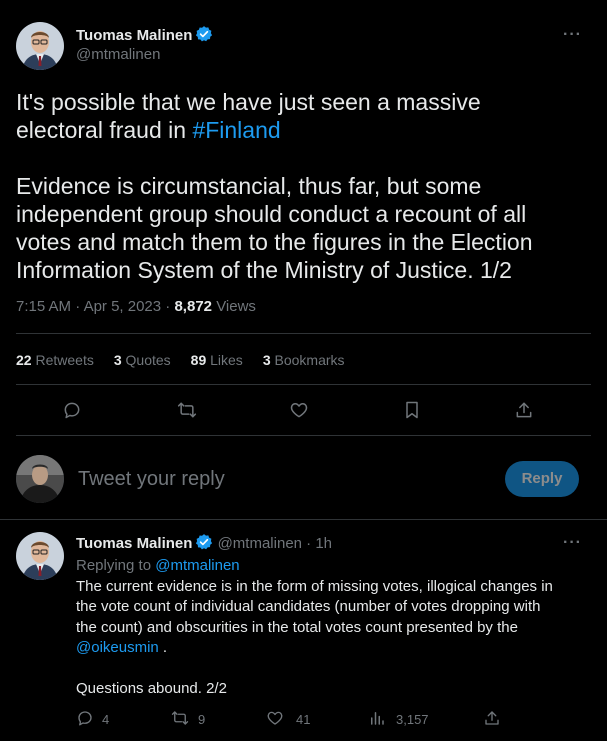 The image size is (607, 741). What do you see at coordinates (323, 543) in the screenshot?
I see `reply-timestamp: 1h` at bounding box center [323, 543].